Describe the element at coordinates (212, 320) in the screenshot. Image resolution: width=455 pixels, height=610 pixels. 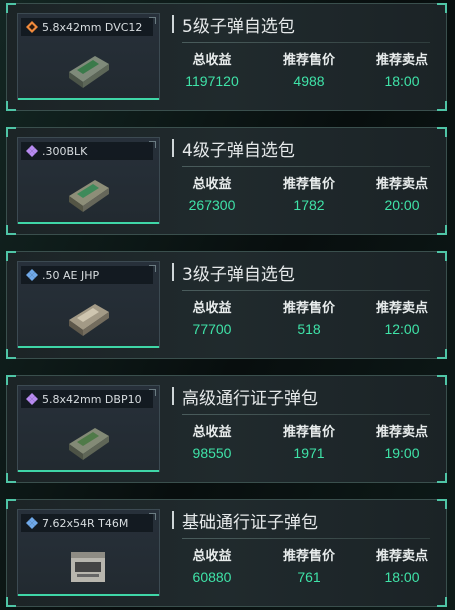
I see `total-income-stat: 总收益 77700` at that location.